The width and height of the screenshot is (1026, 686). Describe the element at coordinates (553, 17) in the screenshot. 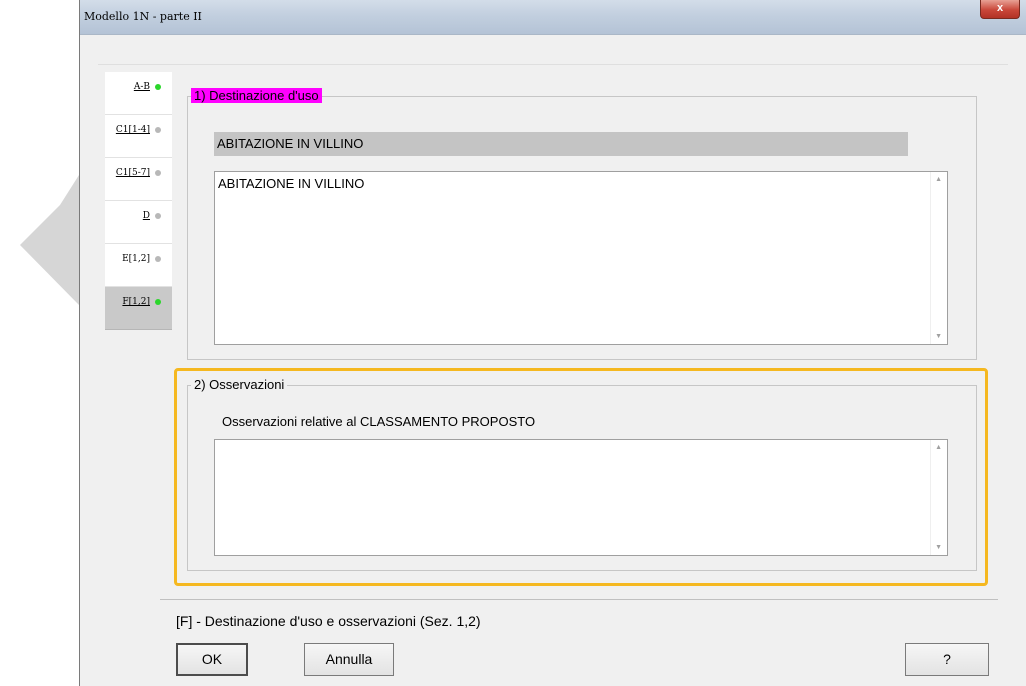

I see `title-bar: Modello 1N - parte II x` at that location.